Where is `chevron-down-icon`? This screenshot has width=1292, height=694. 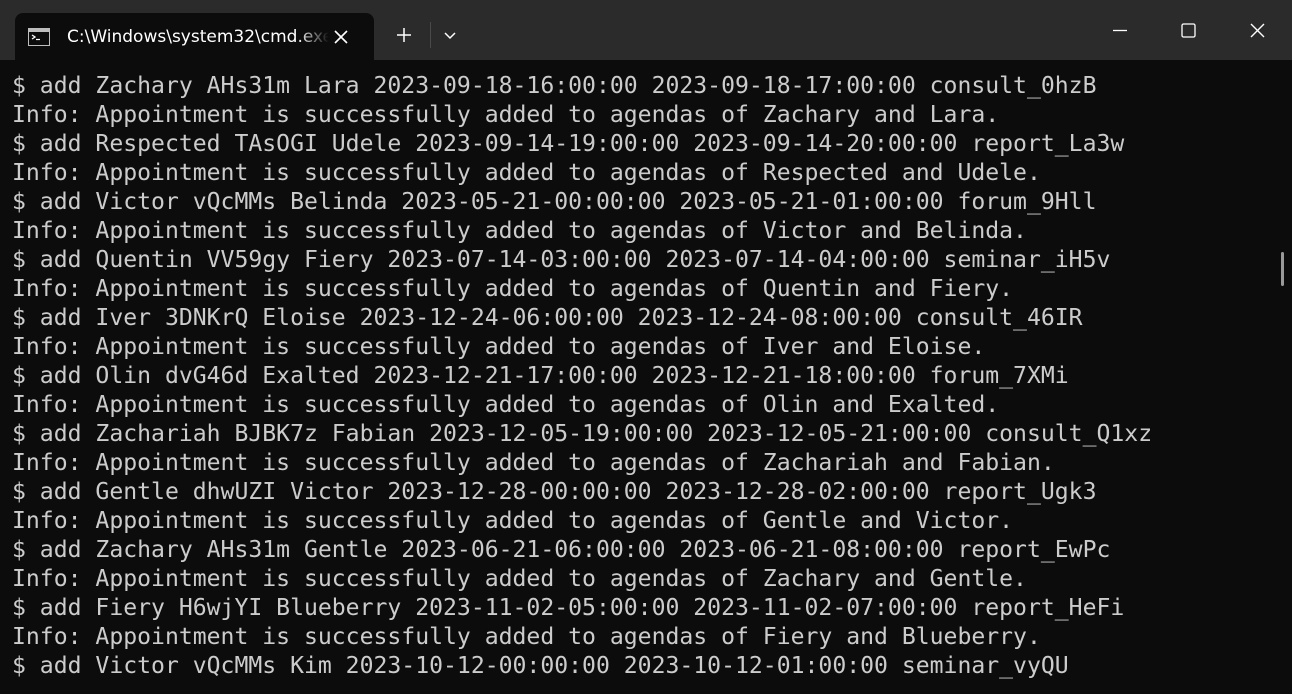 chevron-down-icon is located at coordinates (450, 36).